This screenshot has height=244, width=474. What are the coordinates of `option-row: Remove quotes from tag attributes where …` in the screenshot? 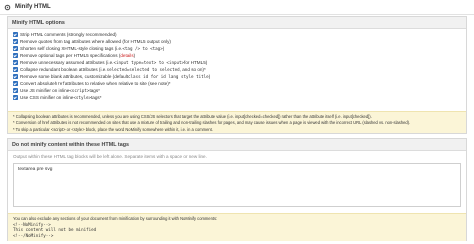 It's located at (239, 41).